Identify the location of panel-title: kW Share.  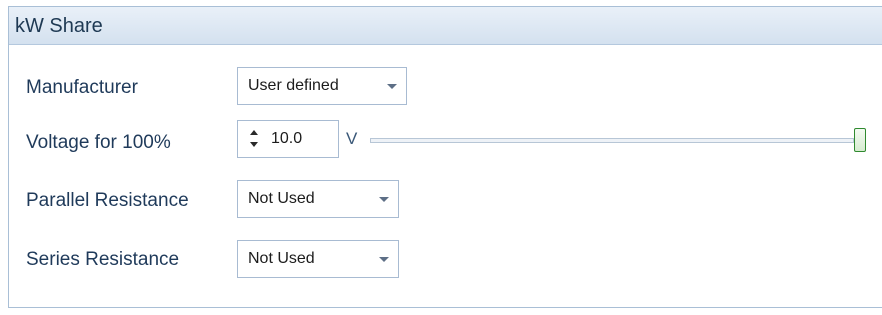
(445, 26).